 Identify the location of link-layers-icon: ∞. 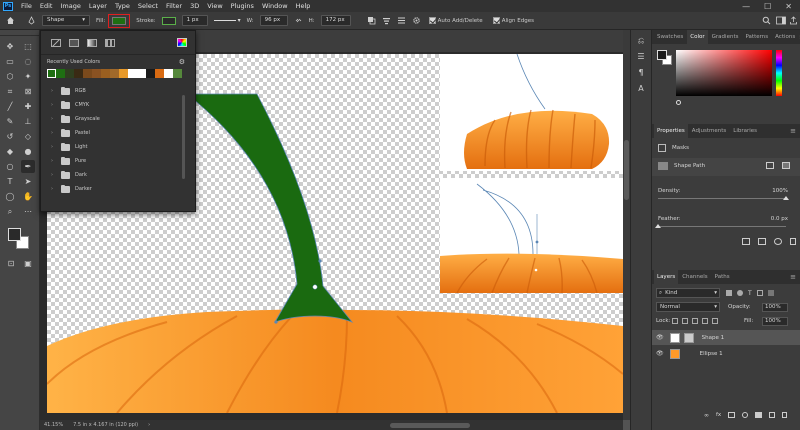
(706, 415).